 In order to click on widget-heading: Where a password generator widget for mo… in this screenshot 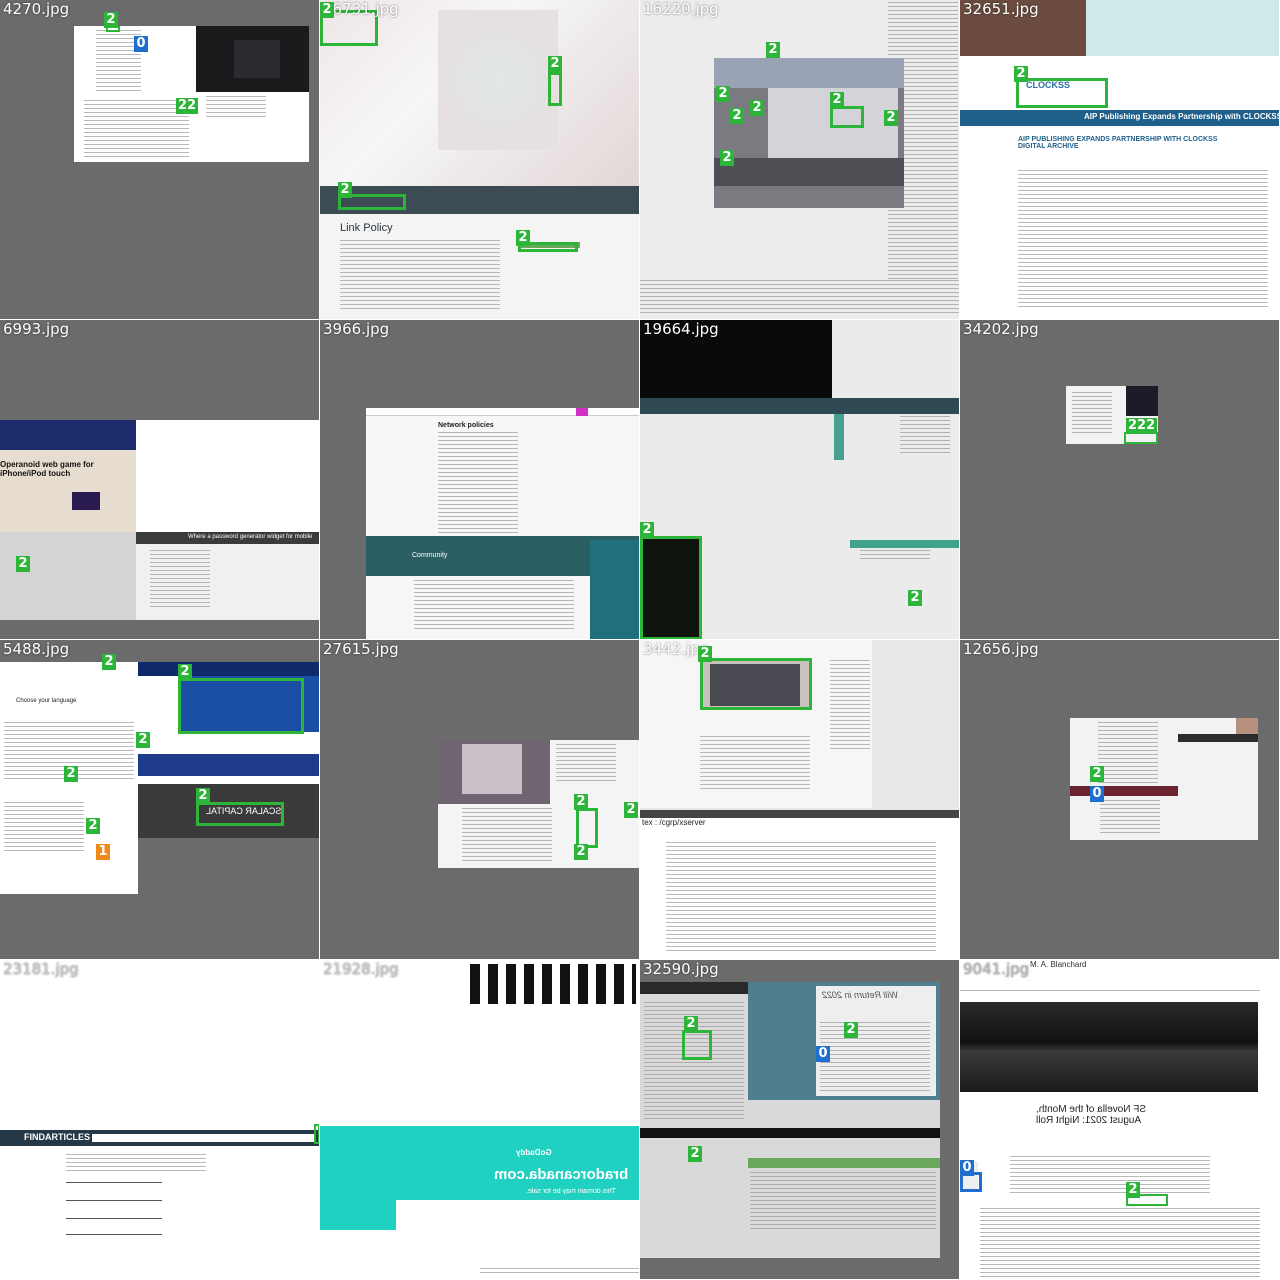, I will do `click(250, 537)`.